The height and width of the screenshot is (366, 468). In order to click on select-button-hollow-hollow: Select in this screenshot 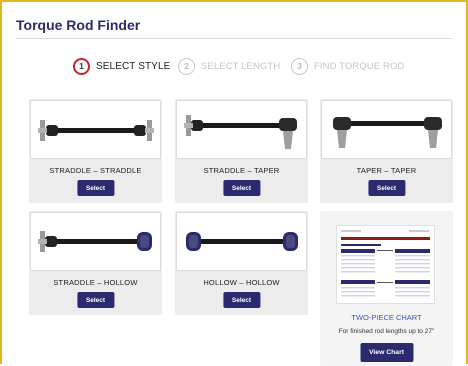, I will do `click(241, 300)`.